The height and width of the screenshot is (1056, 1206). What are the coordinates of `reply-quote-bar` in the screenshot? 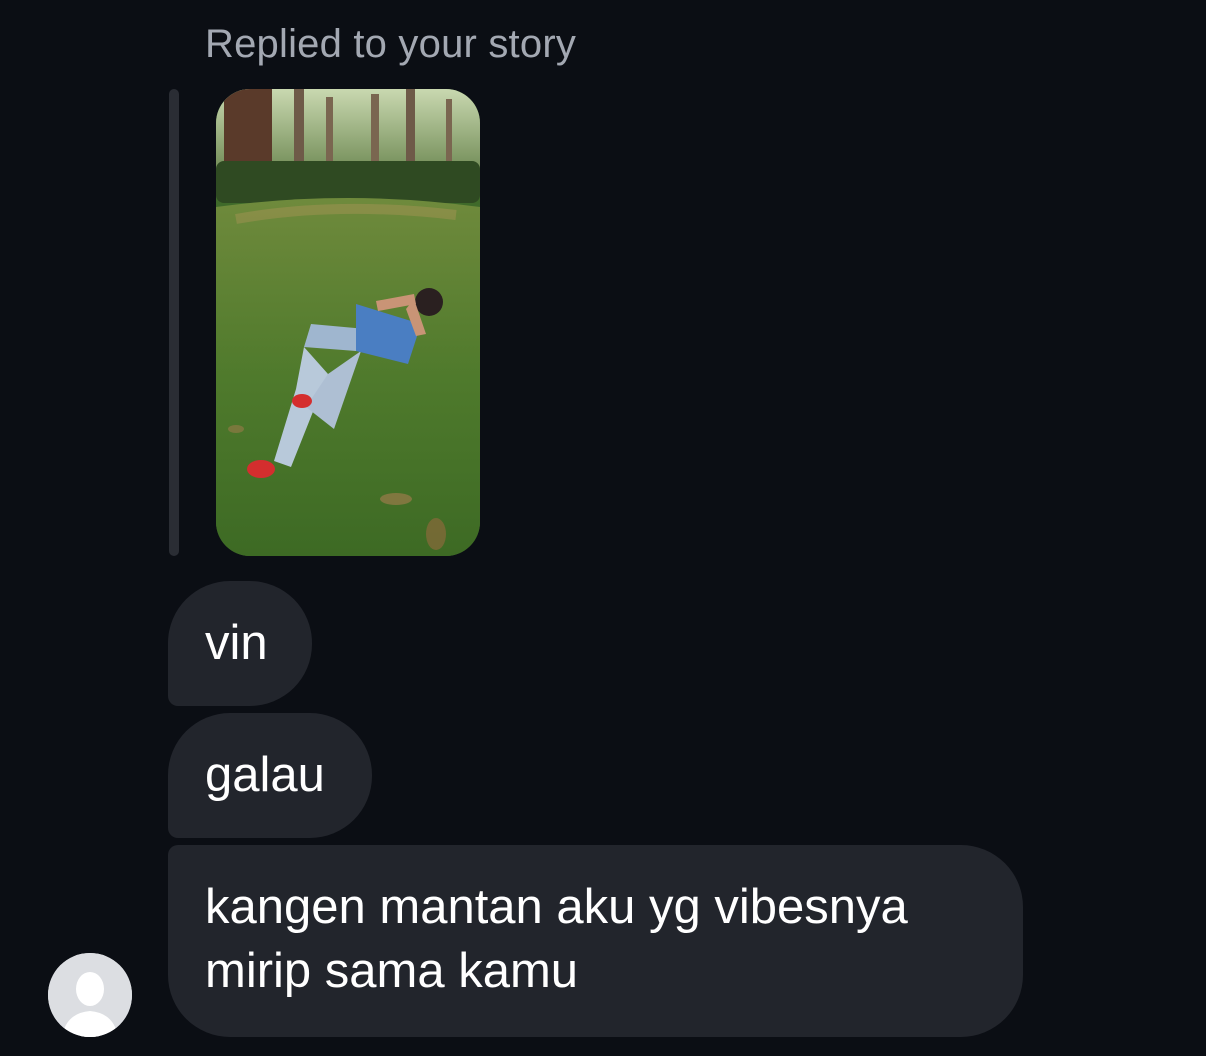 It's located at (174, 322).